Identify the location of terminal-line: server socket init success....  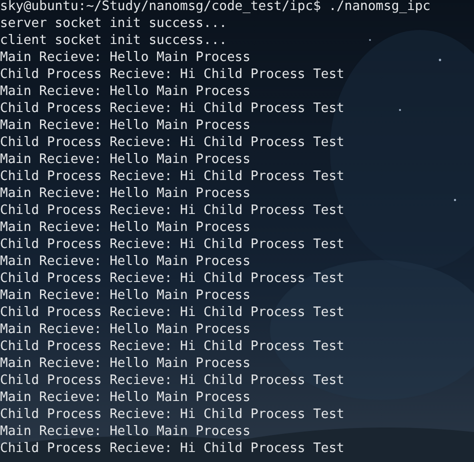
(113, 23).